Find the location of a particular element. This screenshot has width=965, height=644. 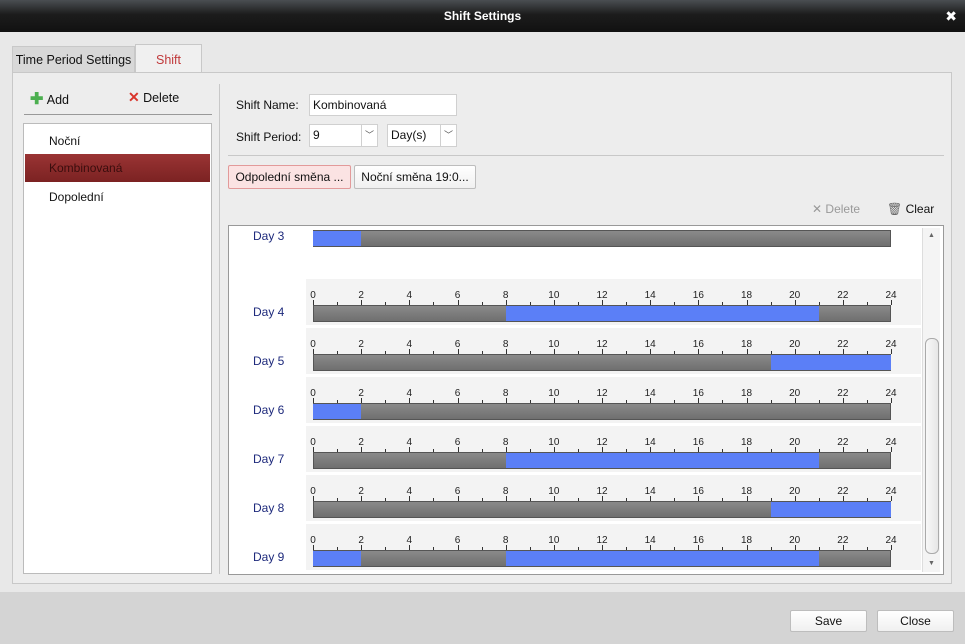

period-value: 9 is located at coordinates (316, 135).